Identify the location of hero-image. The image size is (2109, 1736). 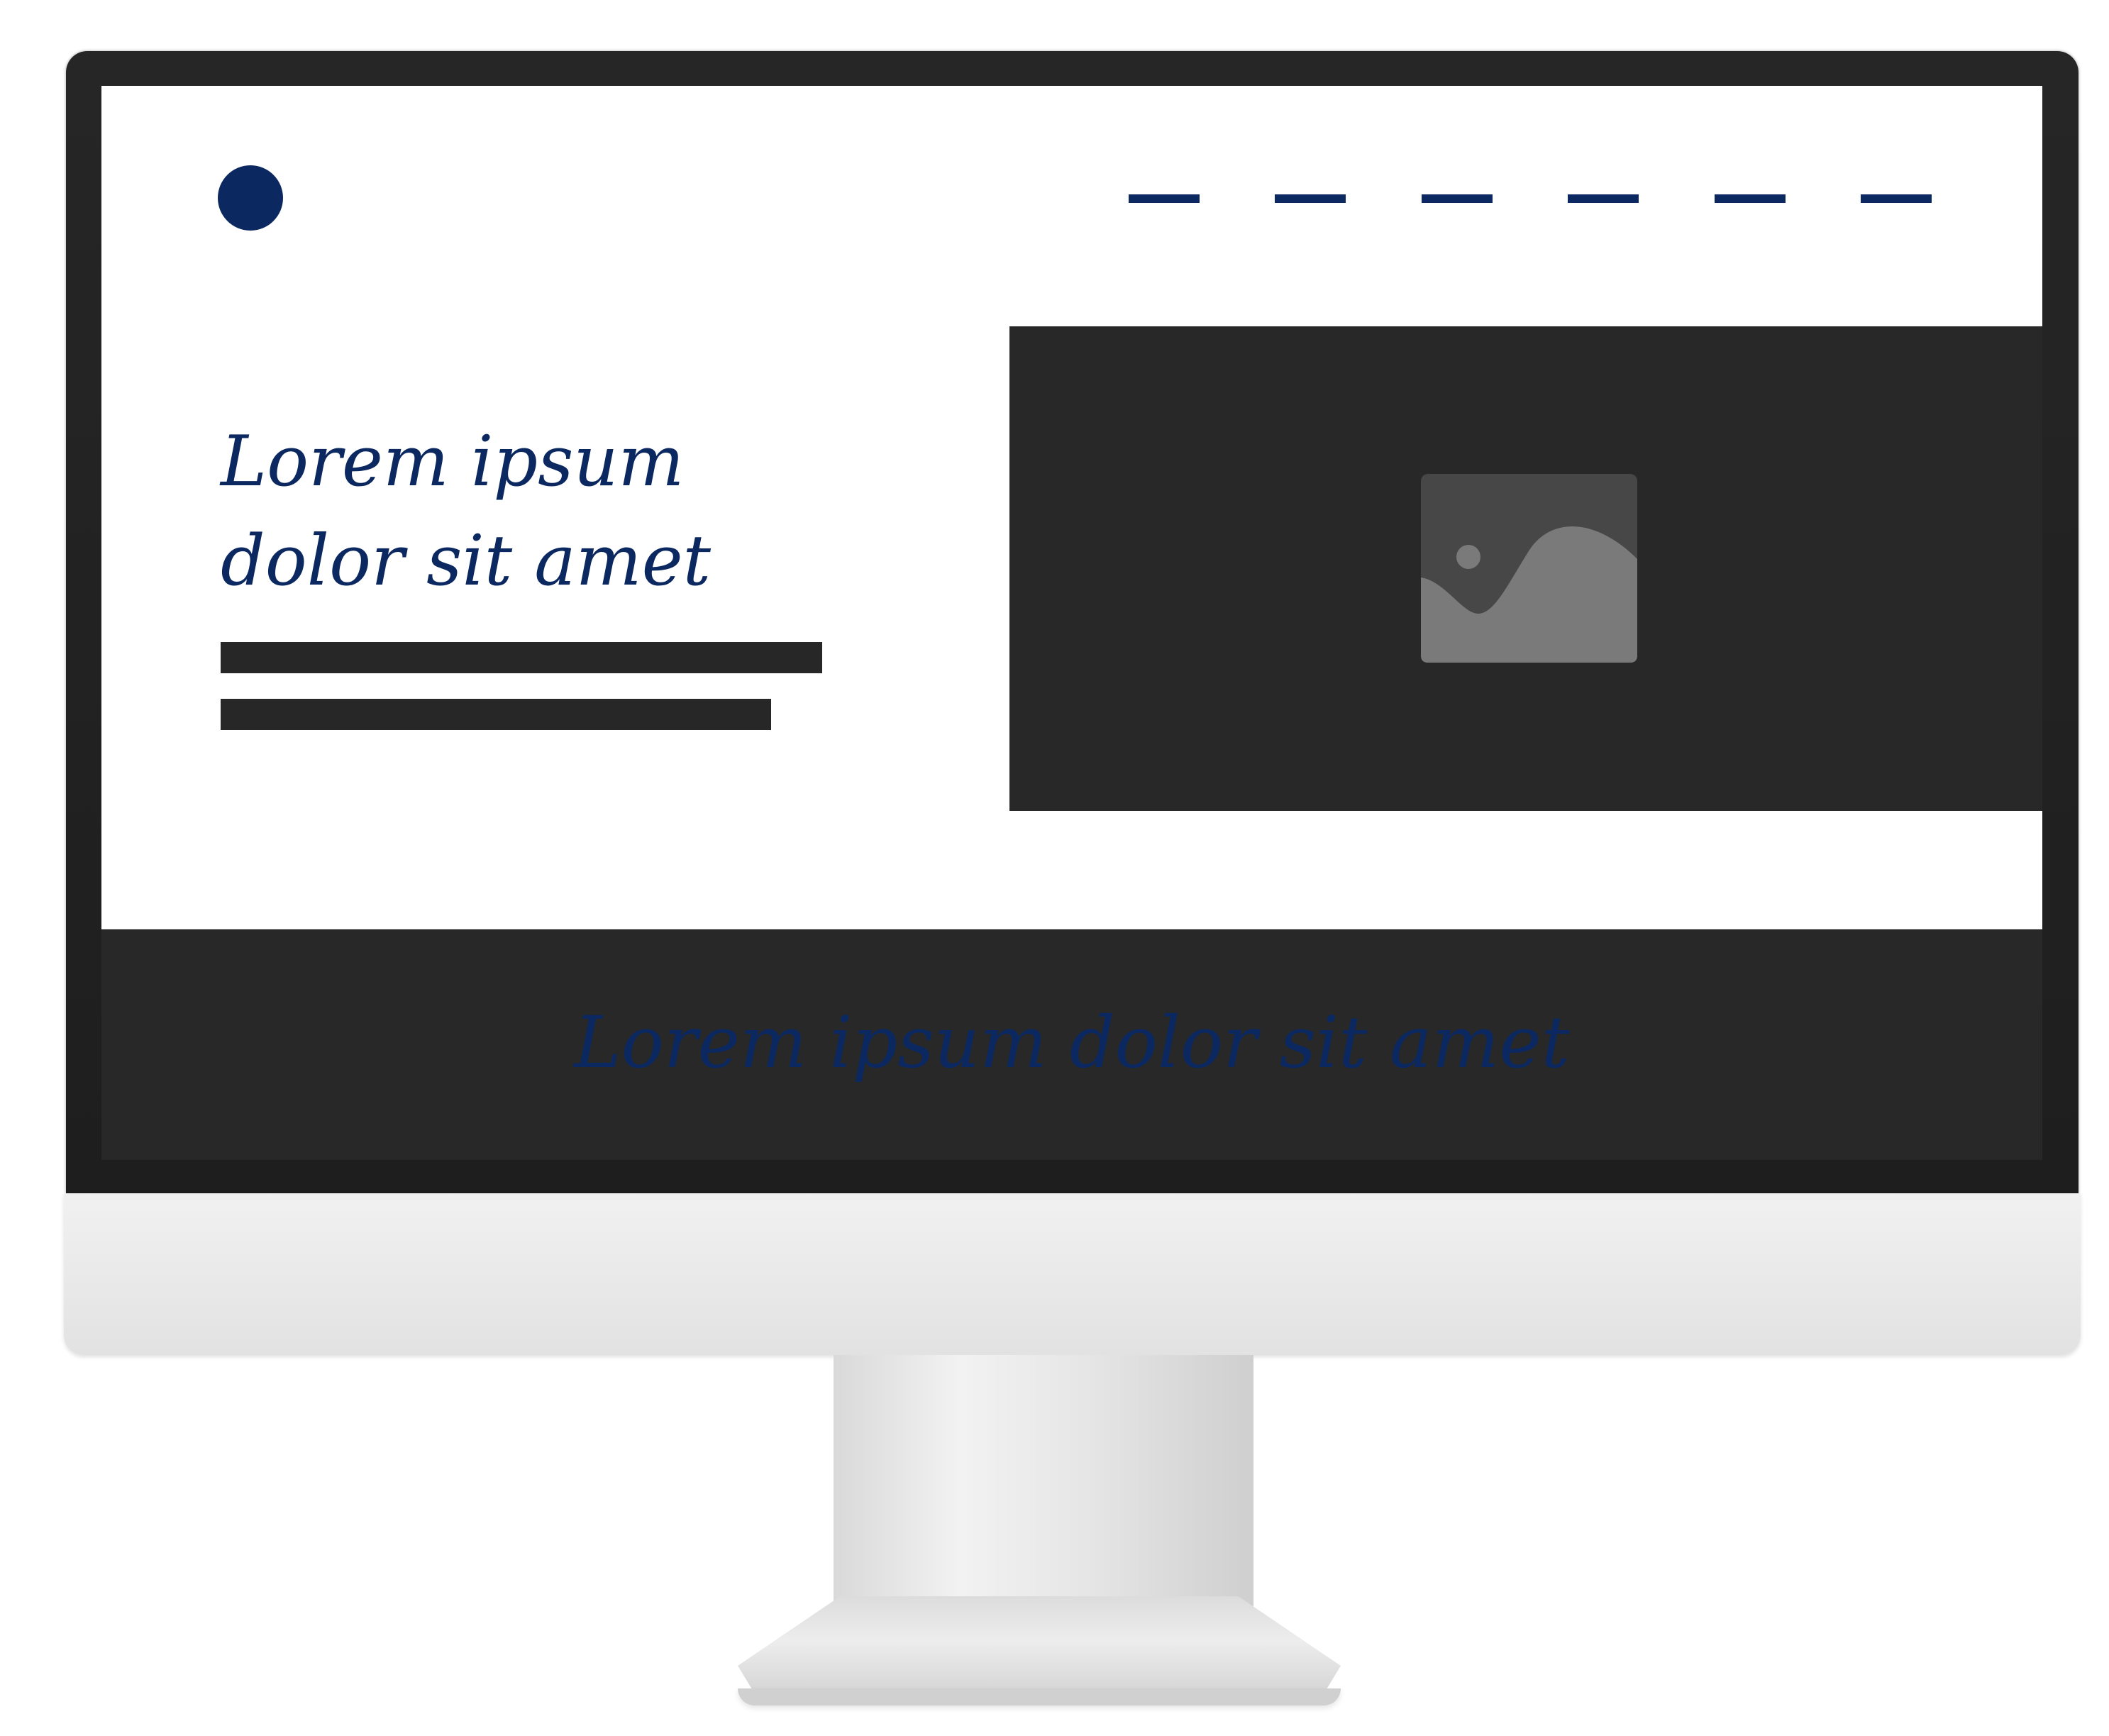
(1525, 568).